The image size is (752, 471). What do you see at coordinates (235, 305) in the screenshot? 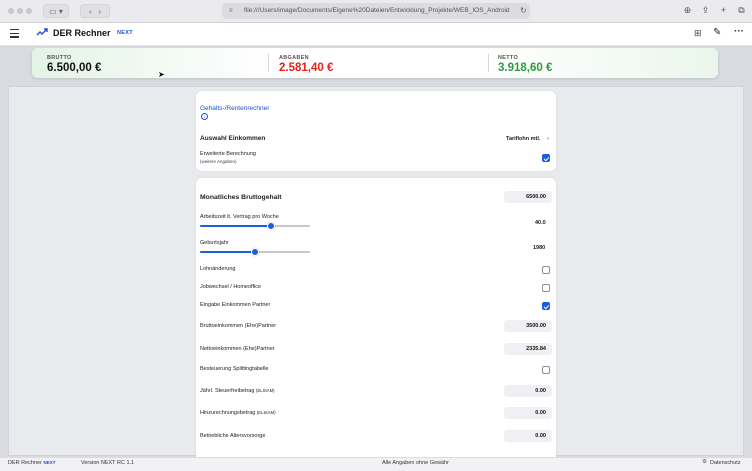
I see `row-label: Eingabe Einkommen Partner` at bounding box center [235, 305].